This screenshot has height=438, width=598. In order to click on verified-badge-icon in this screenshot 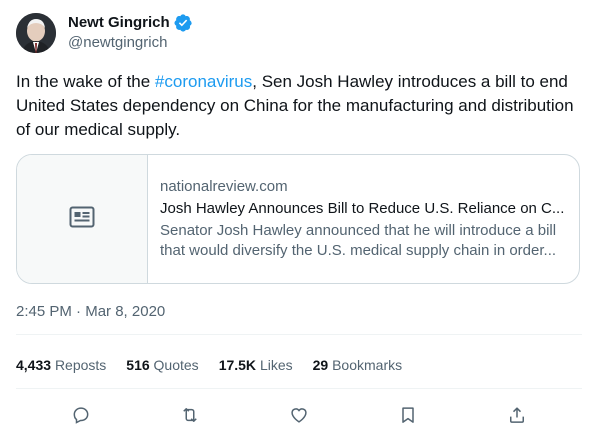, I will do `click(183, 23)`.